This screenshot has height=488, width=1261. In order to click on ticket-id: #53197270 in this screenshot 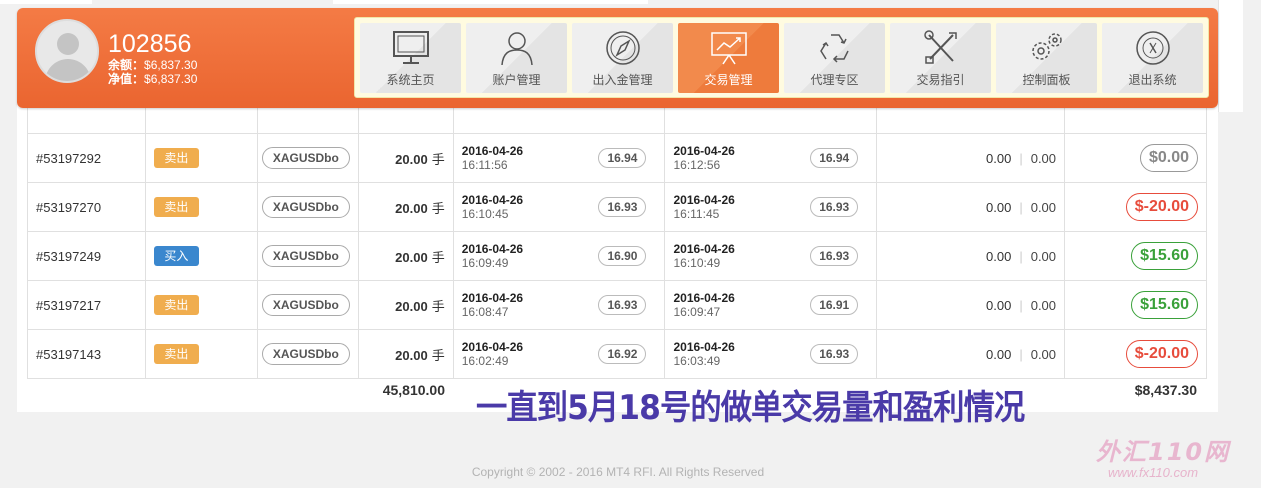, I will do `click(68, 207)`.